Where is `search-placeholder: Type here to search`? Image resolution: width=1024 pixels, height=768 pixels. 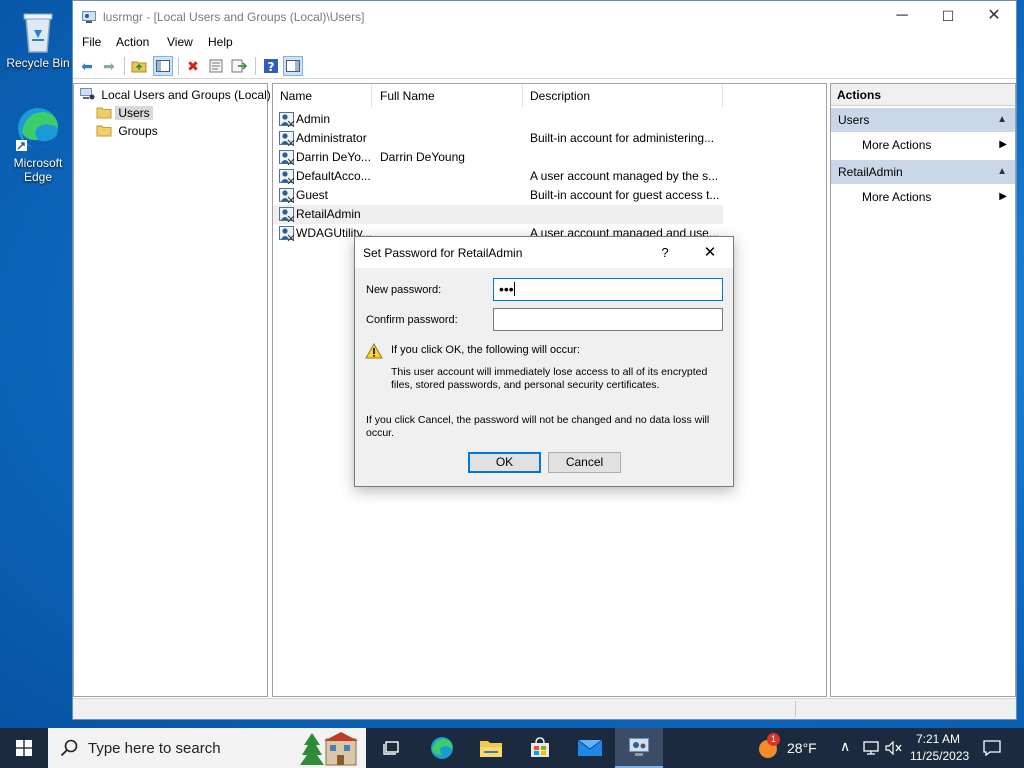
search-placeholder: Type here to search is located at coordinates (154, 748).